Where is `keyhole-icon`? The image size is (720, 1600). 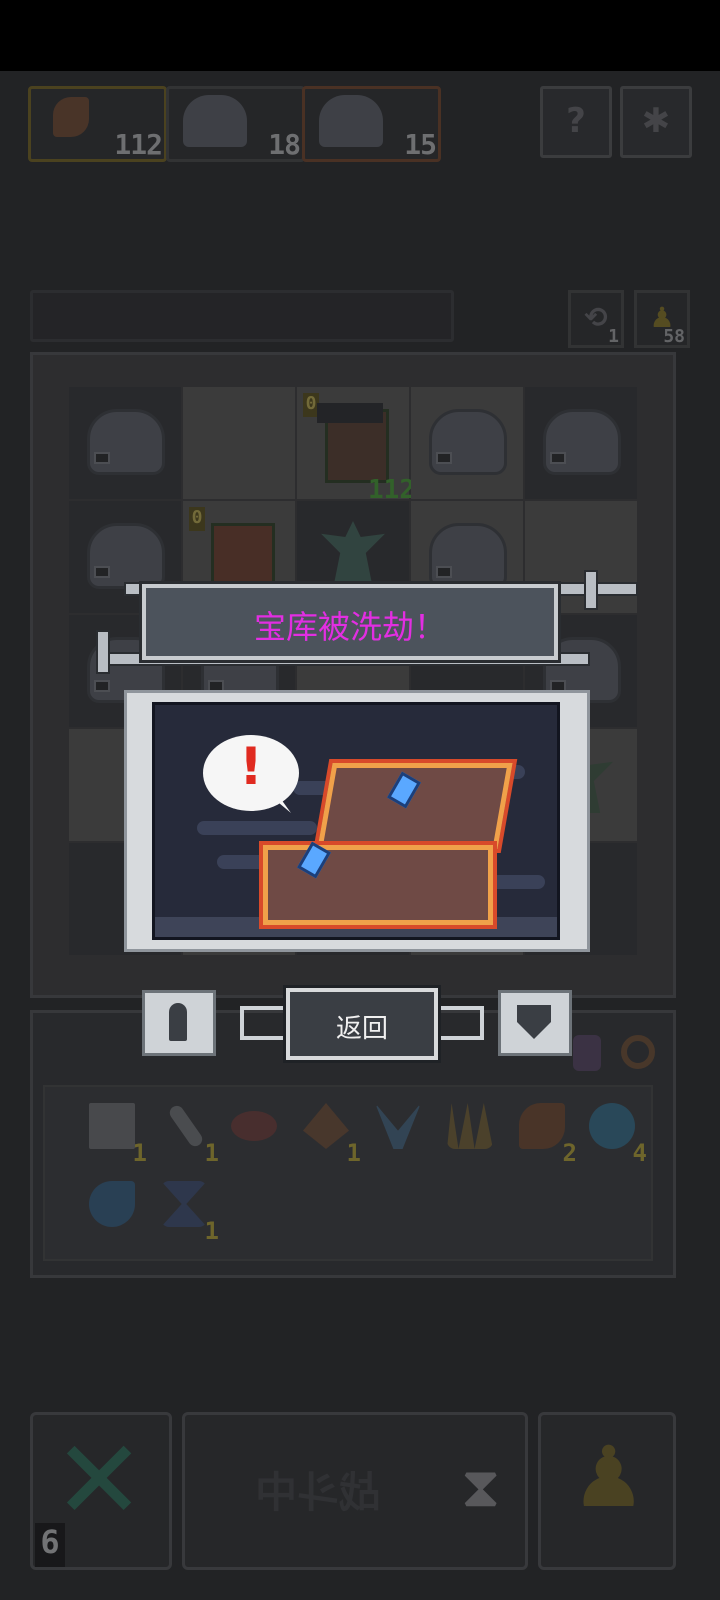
keyhole-icon is located at coordinates (178, 1022).